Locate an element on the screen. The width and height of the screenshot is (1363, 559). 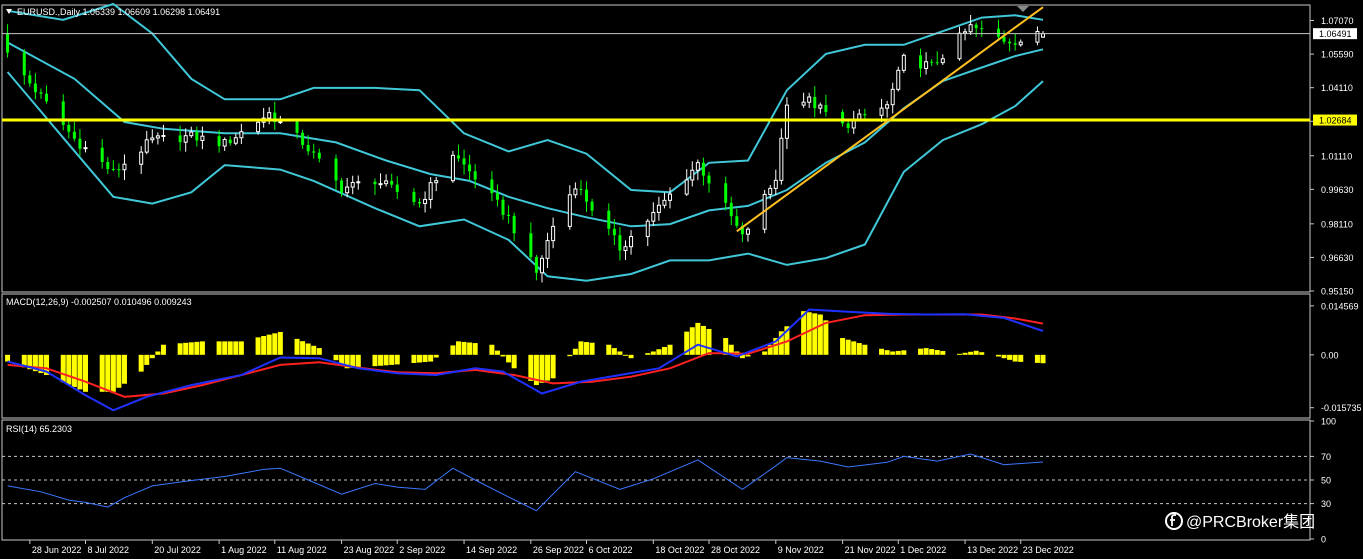
watermark-text: @PRCBroker集团 is located at coordinates (1250, 522).